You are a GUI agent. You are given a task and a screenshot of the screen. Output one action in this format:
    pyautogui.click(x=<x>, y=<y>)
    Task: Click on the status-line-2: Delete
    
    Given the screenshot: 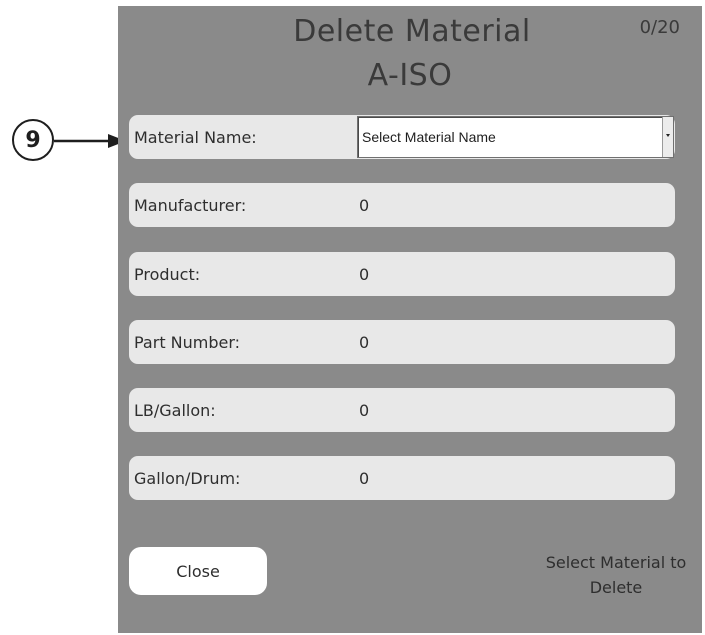 What is the action you would take?
    pyautogui.click(x=616, y=587)
    